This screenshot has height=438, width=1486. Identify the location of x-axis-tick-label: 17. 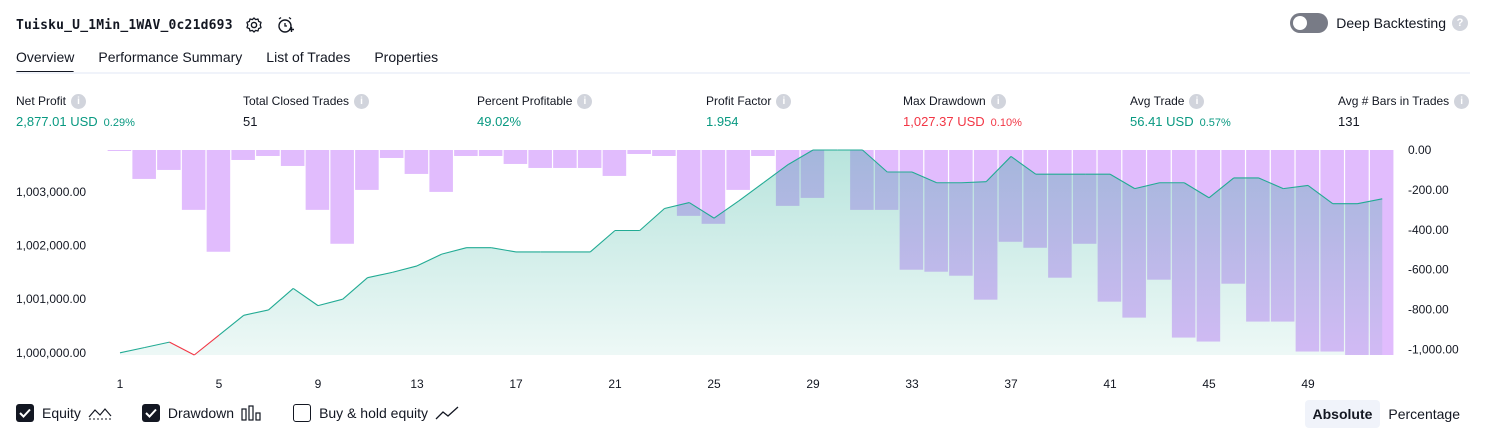
(516, 384).